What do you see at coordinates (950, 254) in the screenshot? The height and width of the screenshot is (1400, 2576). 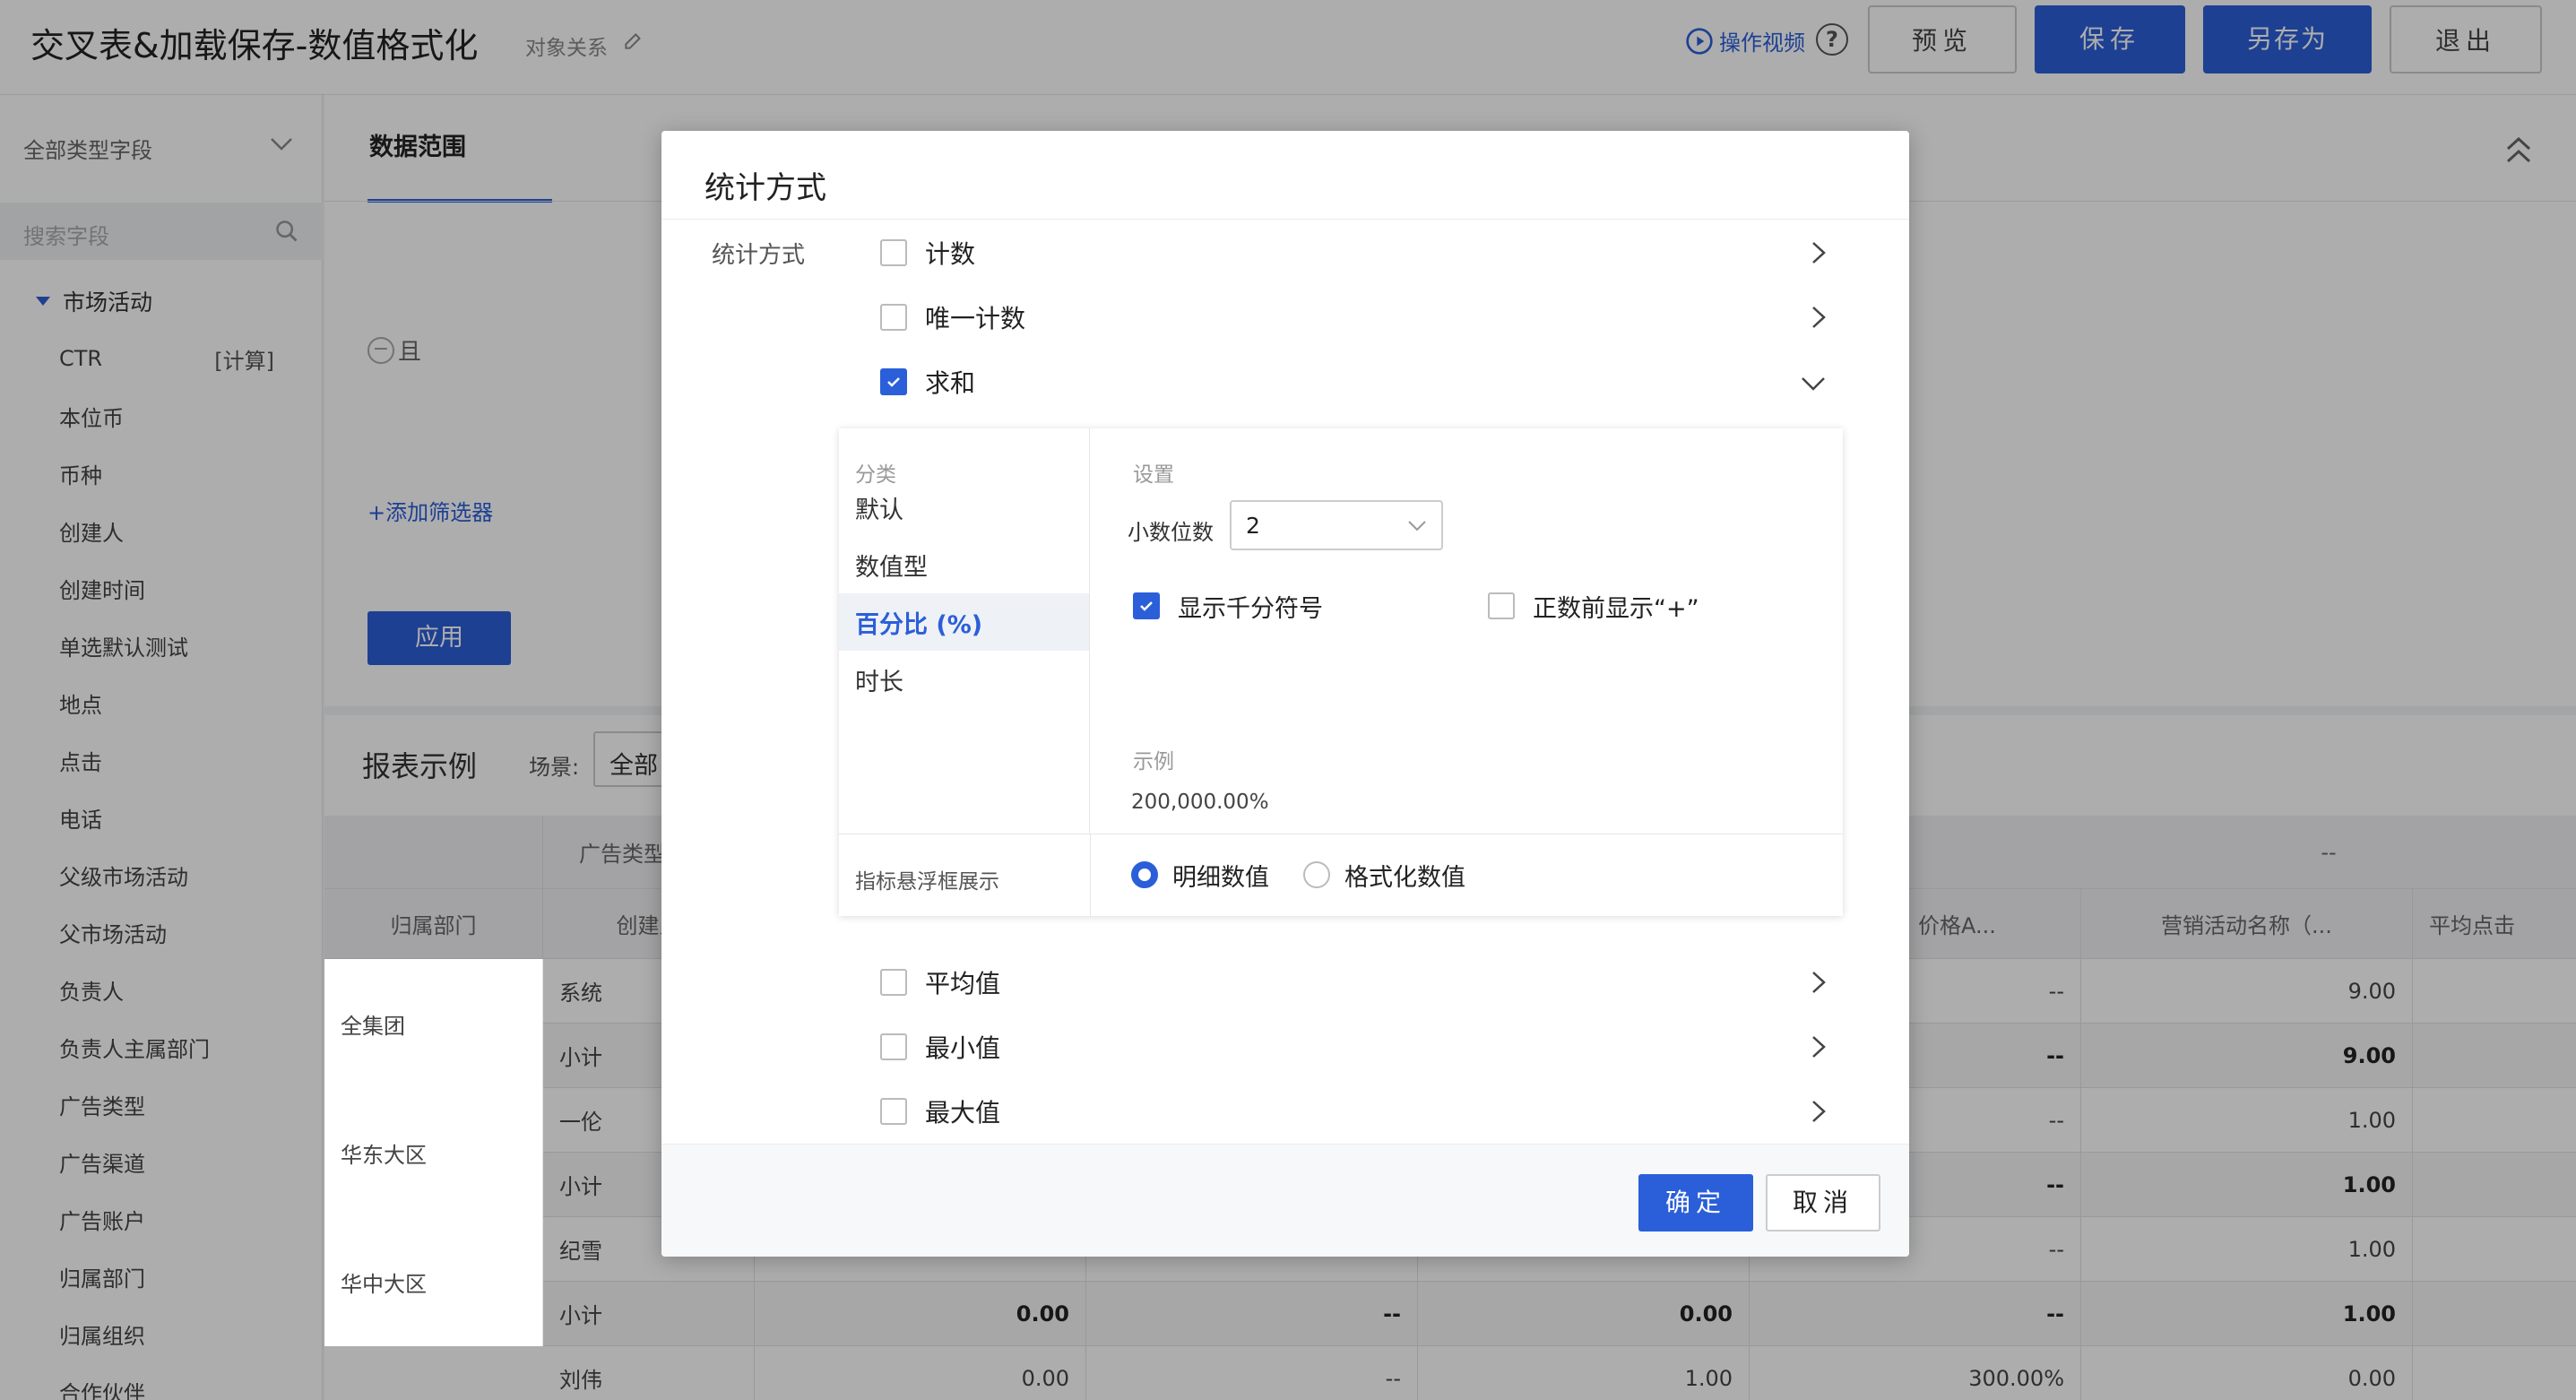 I see `stat-option-label: 计数` at bounding box center [950, 254].